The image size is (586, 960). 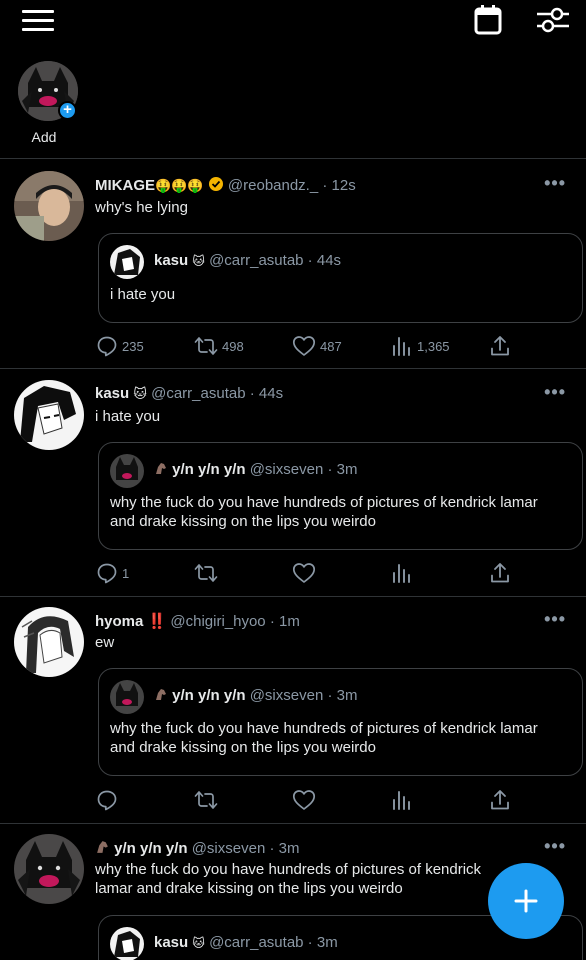 What do you see at coordinates (141, 207) in the screenshot?
I see `tweet-text: why's he lying` at bounding box center [141, 207].